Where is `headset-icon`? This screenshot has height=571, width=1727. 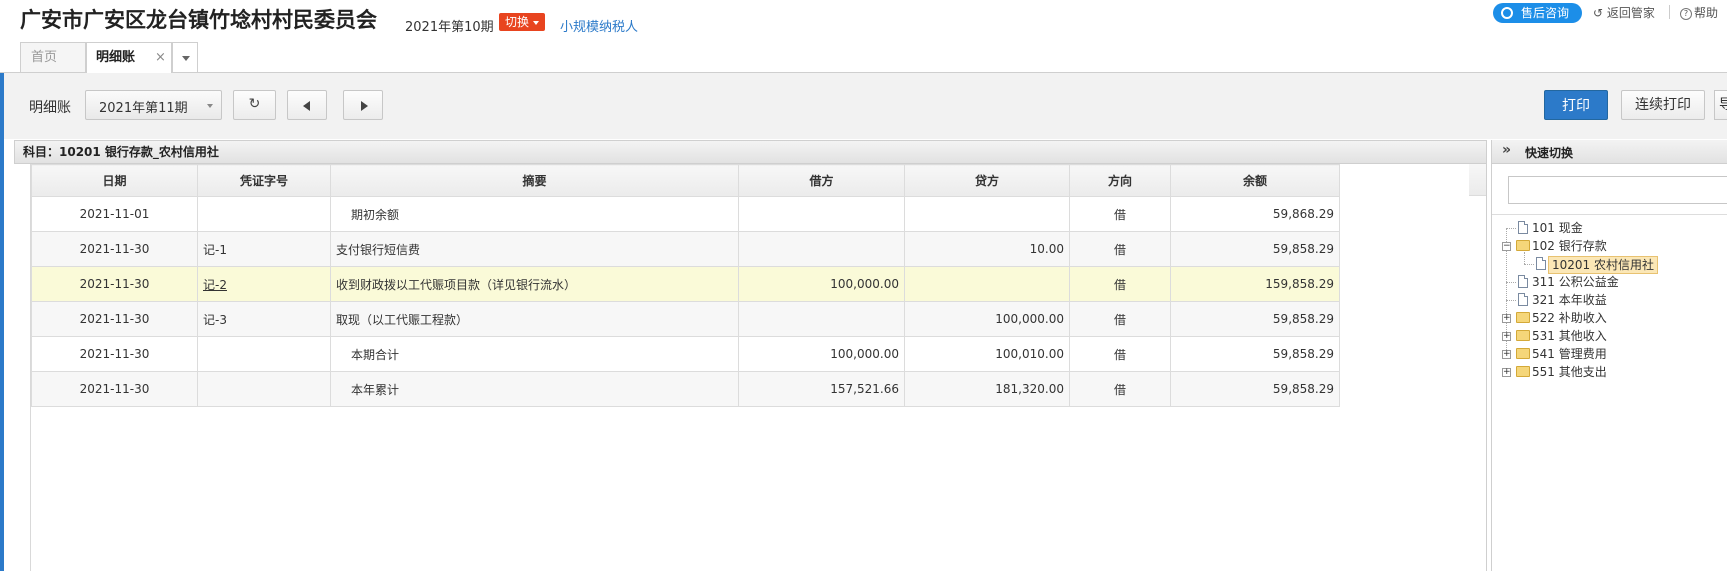 headset-icon is located at coordinates (1507, 13).